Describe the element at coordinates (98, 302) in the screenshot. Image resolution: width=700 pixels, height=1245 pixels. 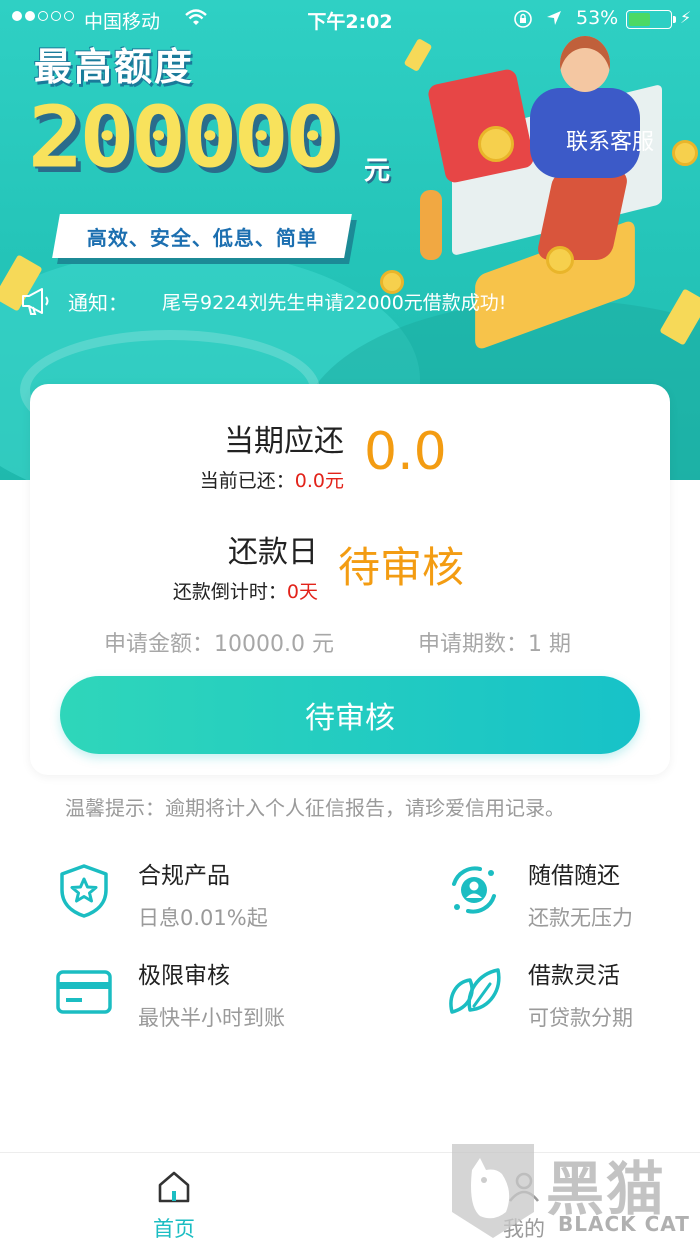
I see `notice-label: 通知：` at that location.